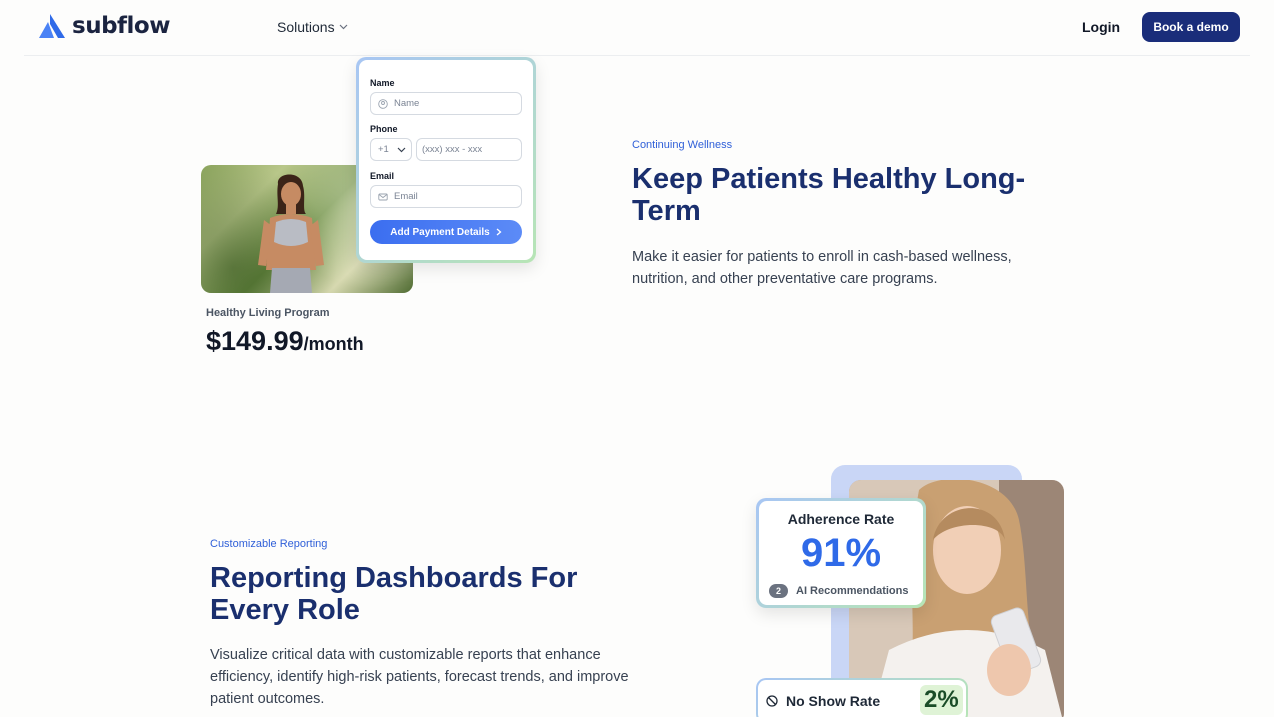 Image resolution: width=1274 pixels, height=717 pixels. I want to click on name-placeholder: Name, so click(407, 103).